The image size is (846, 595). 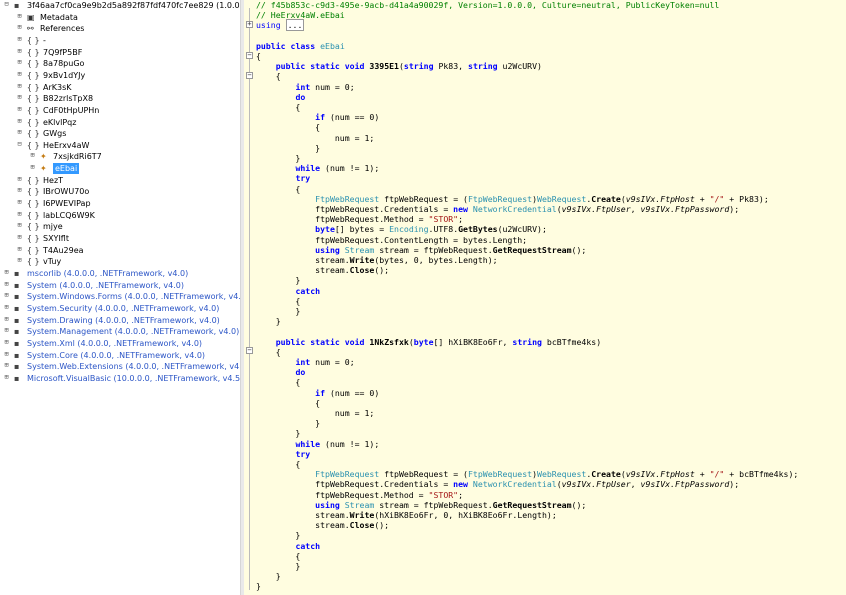 I want to click on tree-namespace: ⊞ { } CdF0tHpUPHn, so click(x=120, y=110).